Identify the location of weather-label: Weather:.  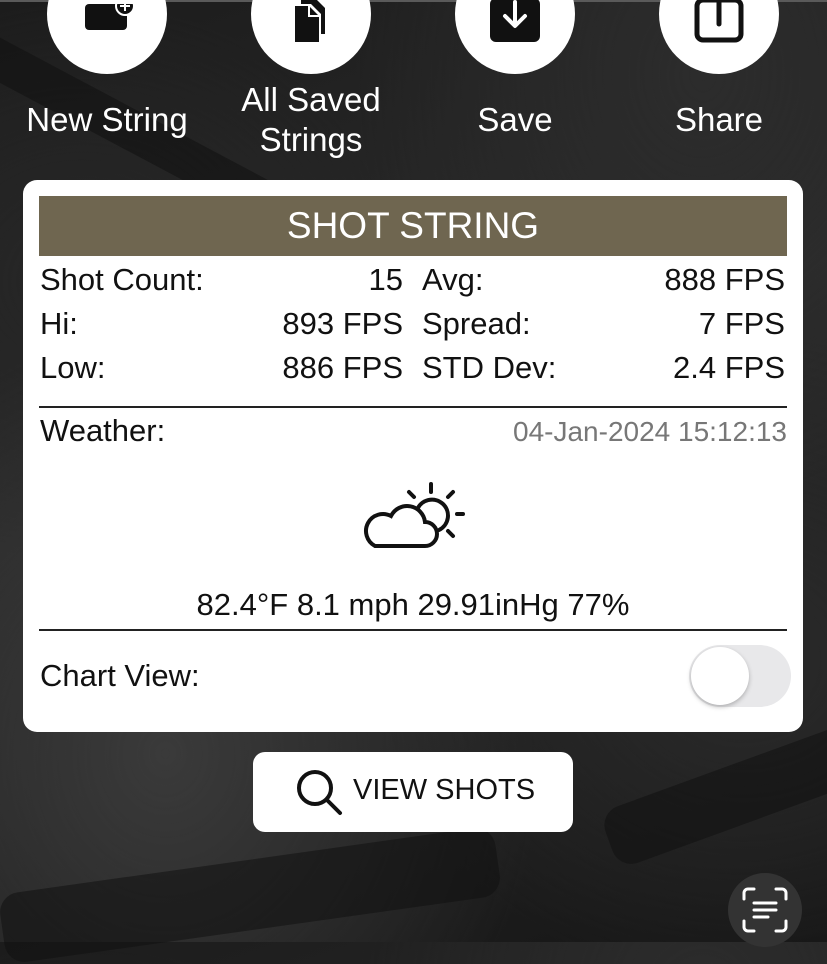
(103, 430).